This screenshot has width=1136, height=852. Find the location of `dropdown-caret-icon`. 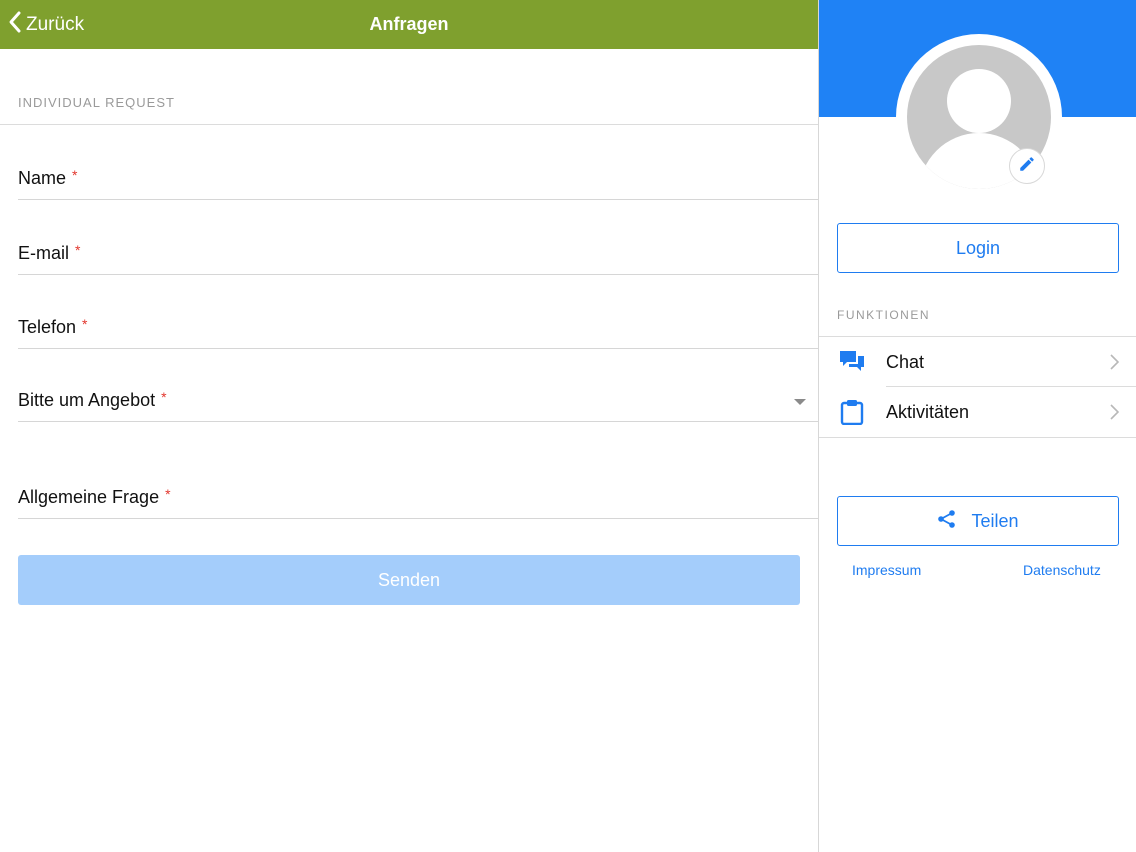

dropdown-caret-icon is located at coordinates (800, 402).